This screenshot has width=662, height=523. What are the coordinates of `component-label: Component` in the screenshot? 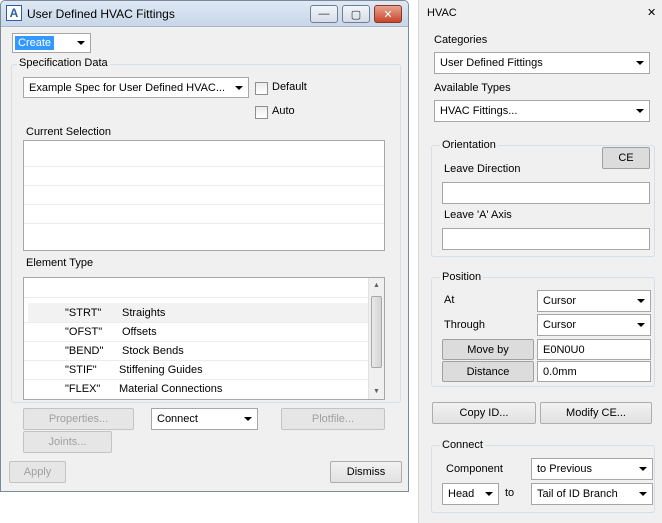 It's located at (474, 469).